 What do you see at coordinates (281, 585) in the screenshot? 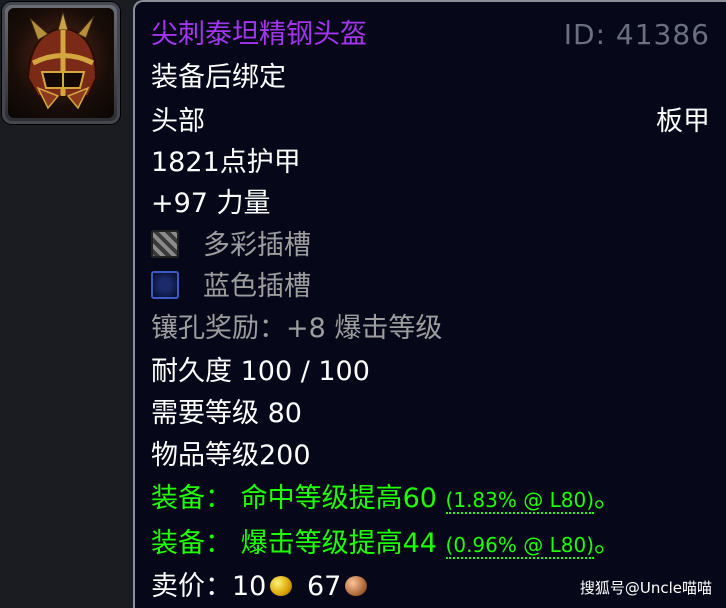
I see `gold-coin-icon` at bounding box center [281, 585].